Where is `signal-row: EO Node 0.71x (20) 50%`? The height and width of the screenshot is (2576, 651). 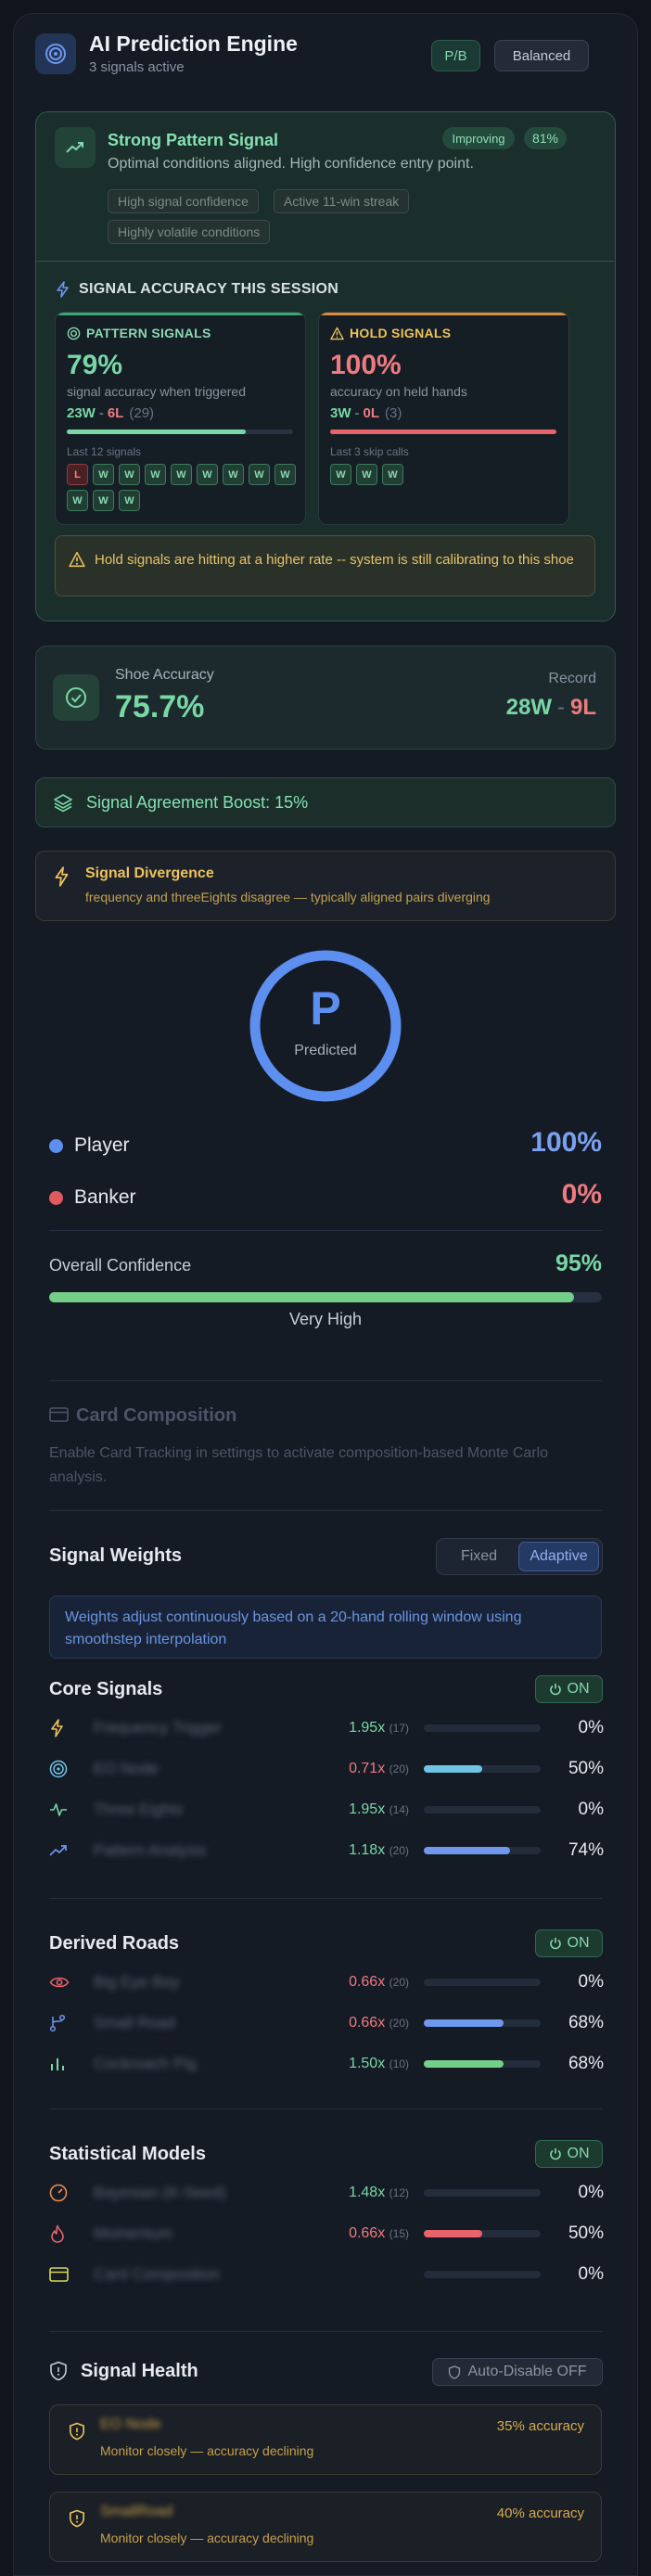 signal-row: EO Node 0.71x (20) 50% is located at coordinates (327, 1769).